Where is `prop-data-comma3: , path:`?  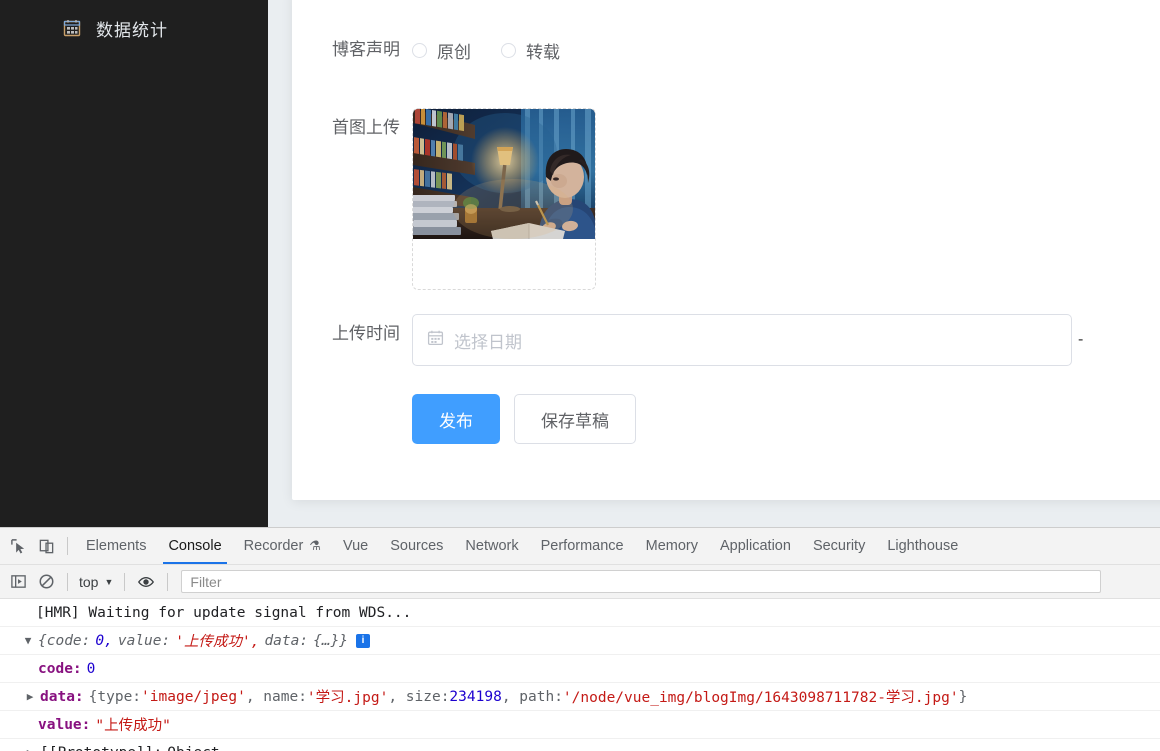
prop-data-comma3: , path: is located at coordinates (532, 696).